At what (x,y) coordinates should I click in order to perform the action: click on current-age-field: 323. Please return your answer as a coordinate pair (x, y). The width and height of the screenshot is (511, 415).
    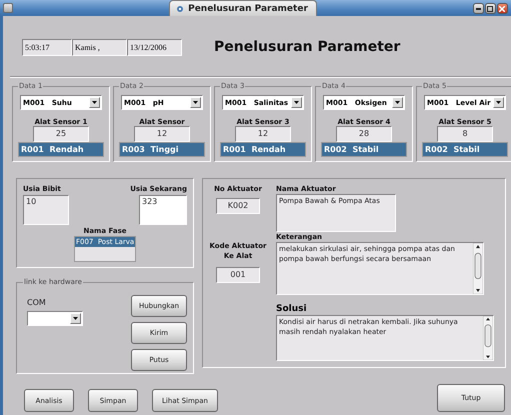
    Looking at the image, I should click on (163, 210).